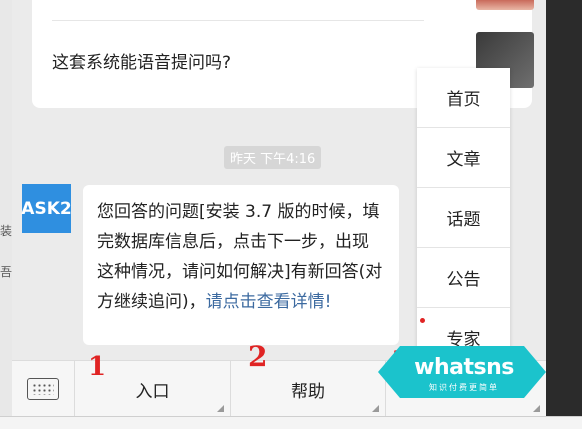 Image resolution: width=582 pixels, height=429 pixels. I want to click on clipped-edge-text: 装, so click(6, 231).